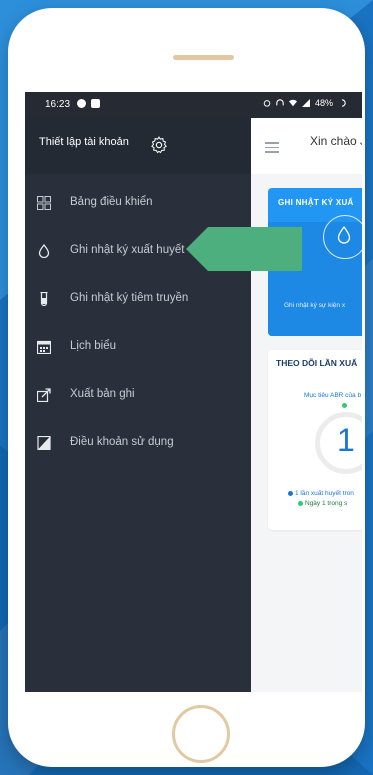 The width and height of the screenshot is (373, 775). What do you see at coordinates (129, 298) in the screenshot?
I see `menu-label-infusion-log: Ghi nhật ký tiêm truyền` at bounding box center [129, 298].